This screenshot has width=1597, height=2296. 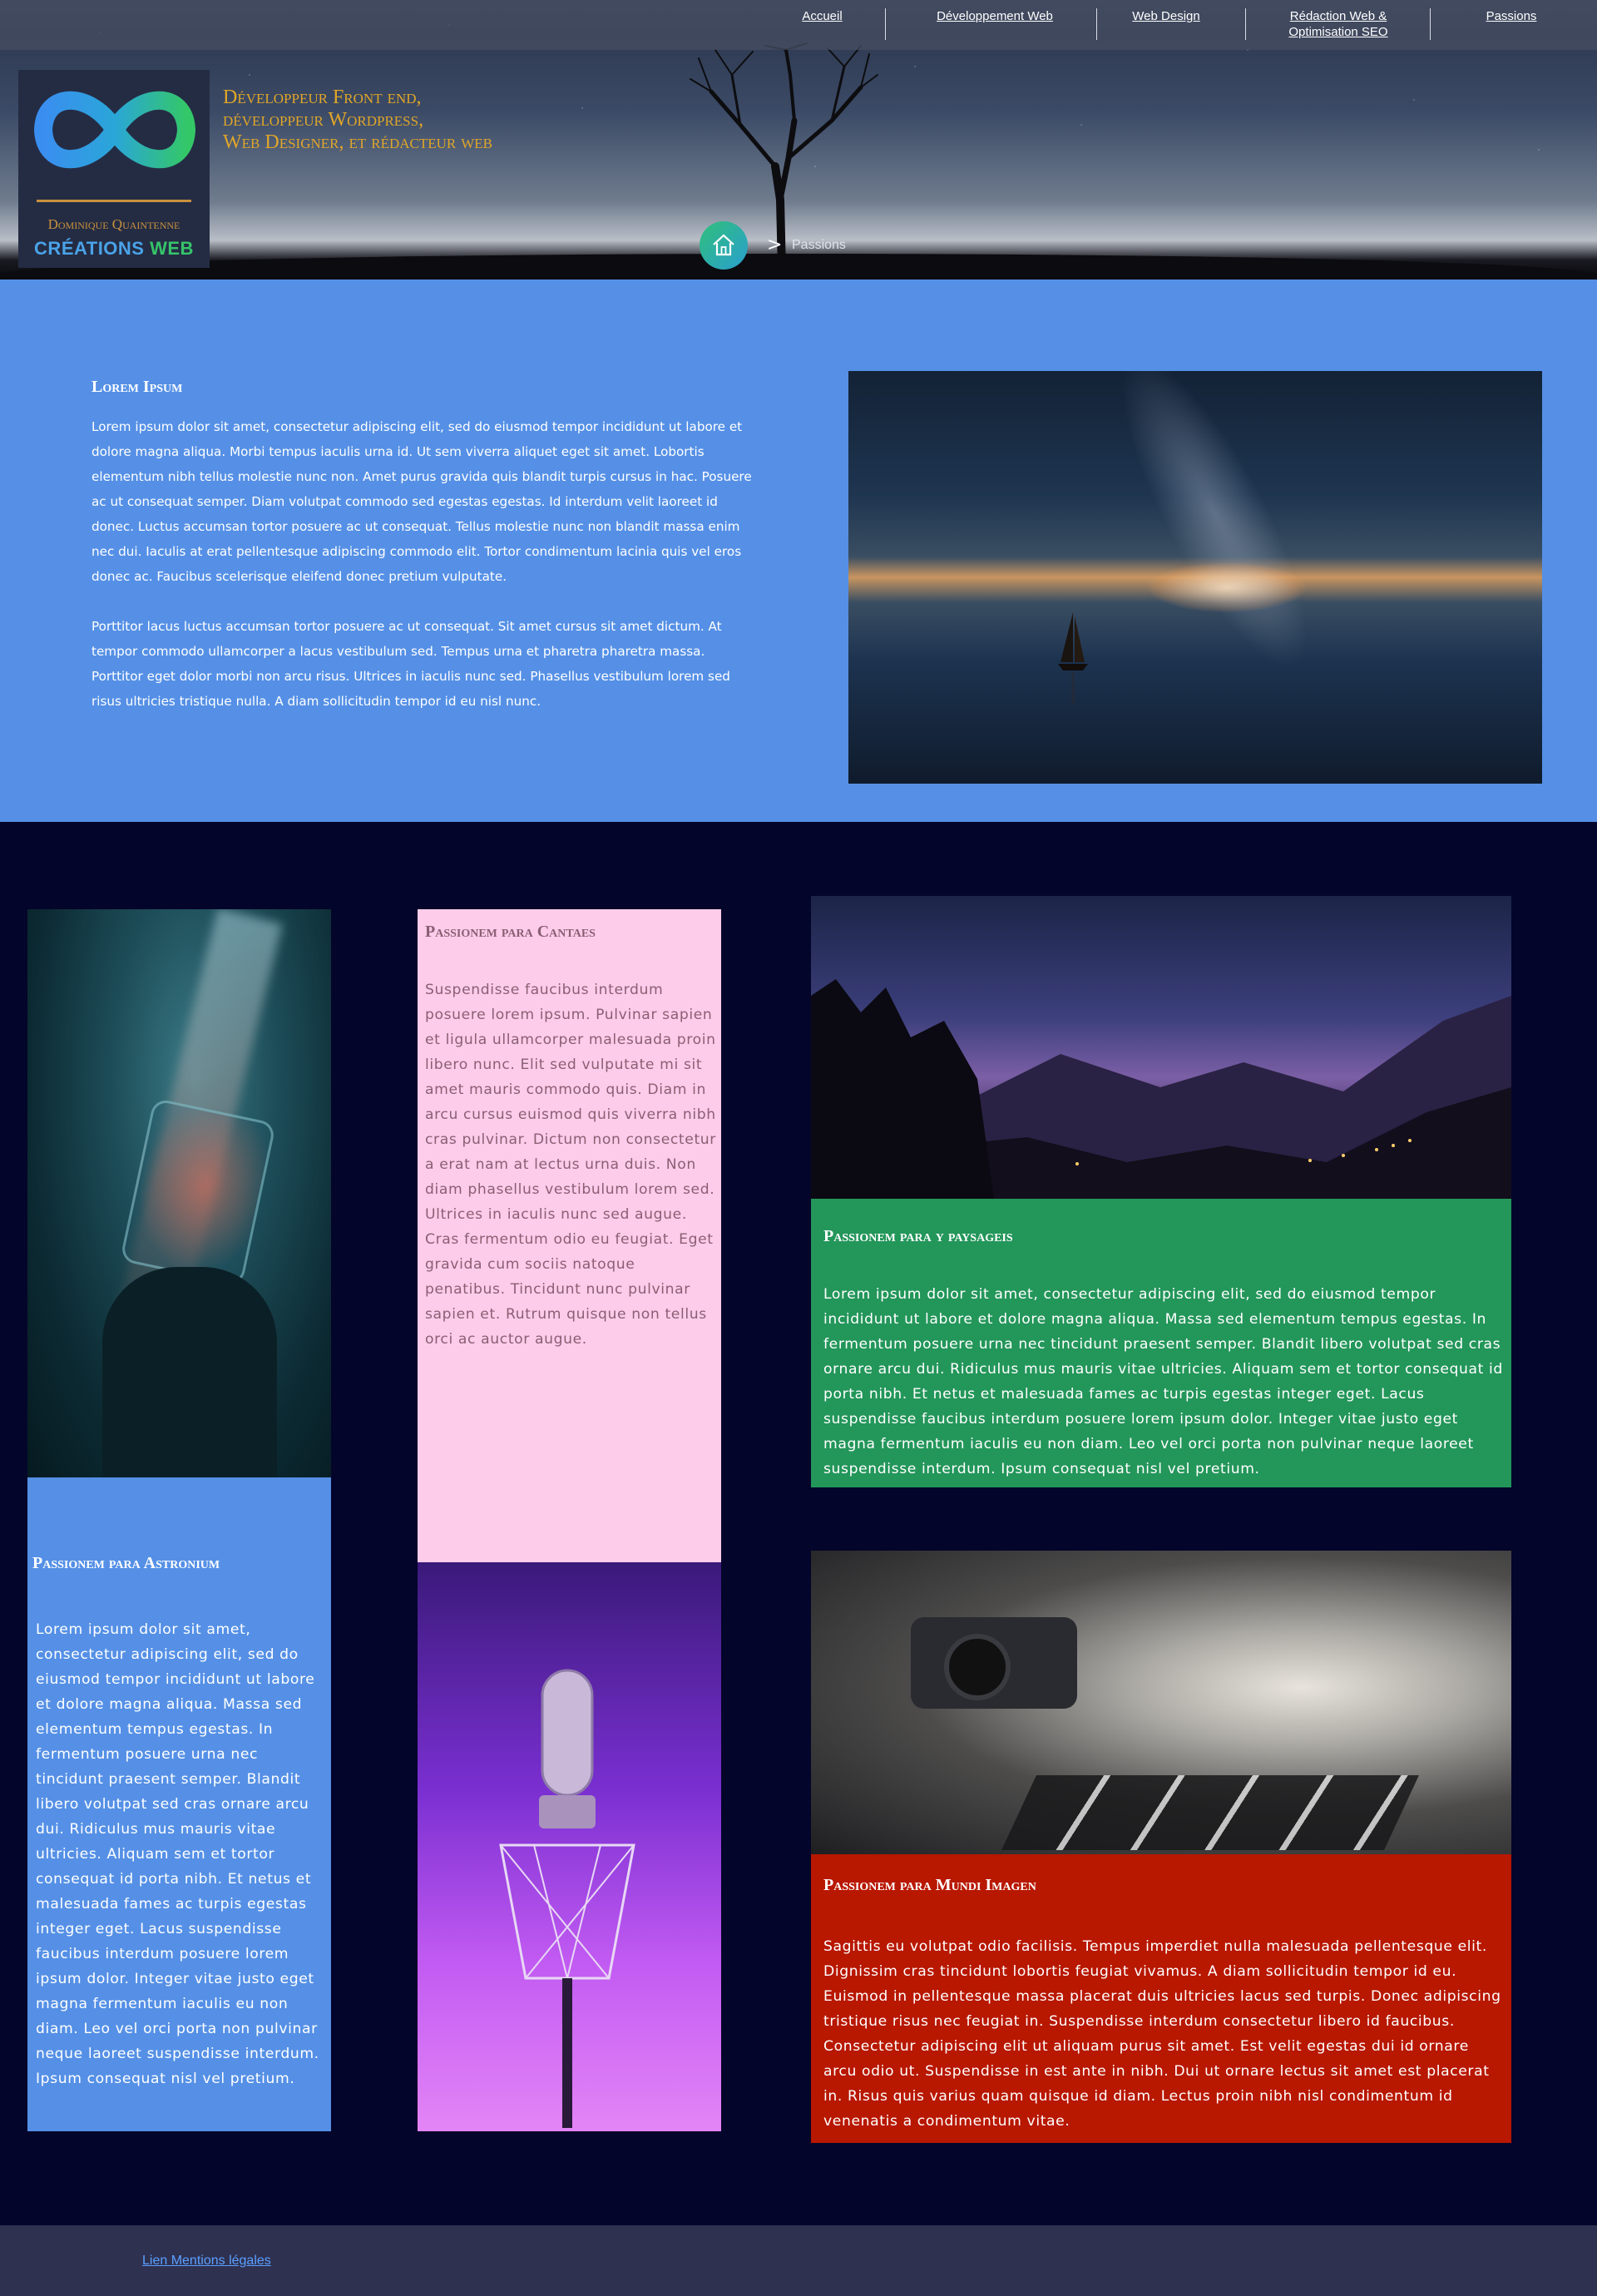 What do you see at coordinates (995, 16) in the screenshot?
I see `nav-item-developpement-web: Développement Web` at bounding box center [995, 16].